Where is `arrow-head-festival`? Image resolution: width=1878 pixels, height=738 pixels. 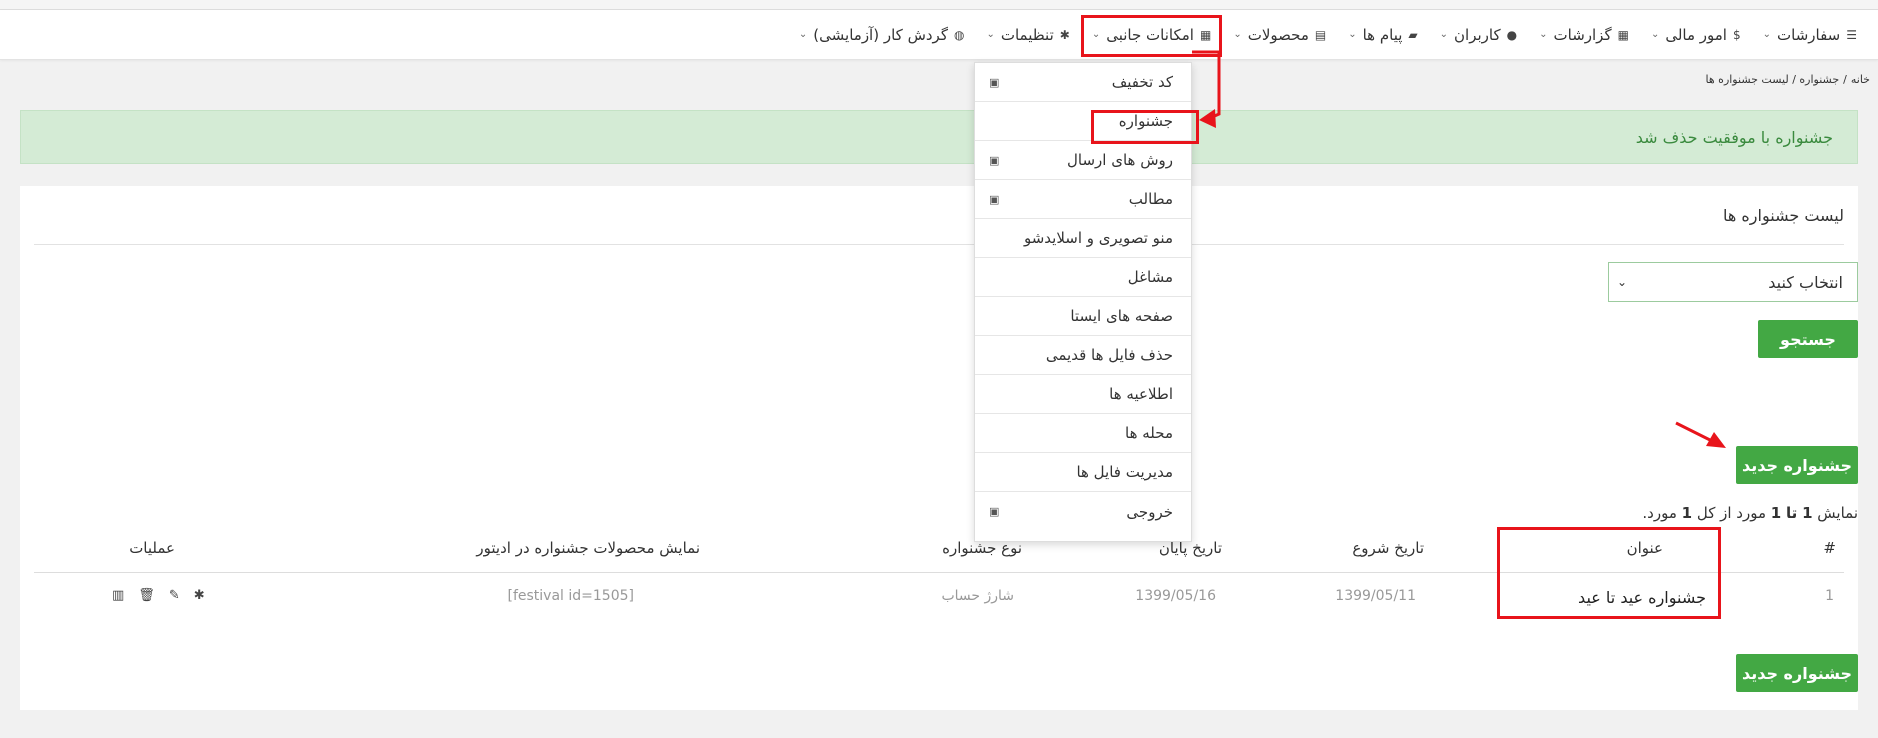
arrow-head-festival is located at coordinates (1207, 118).